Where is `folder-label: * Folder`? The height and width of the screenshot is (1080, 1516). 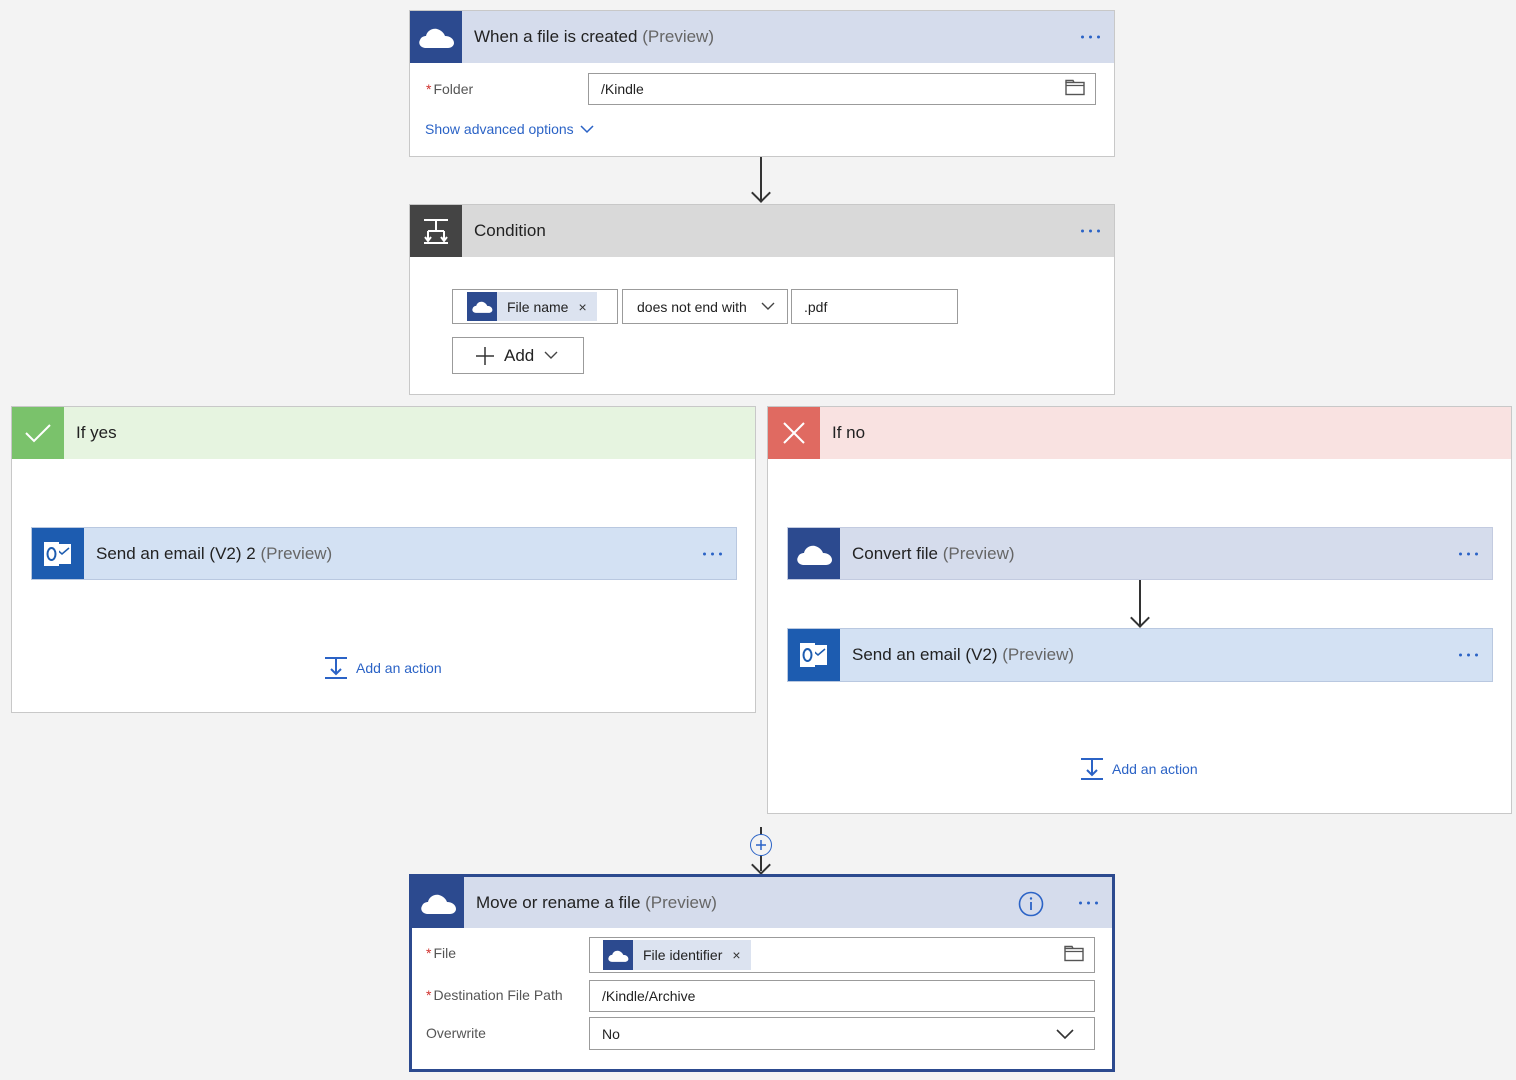 folder-label: * Folder is located at coordinates (450, 89).